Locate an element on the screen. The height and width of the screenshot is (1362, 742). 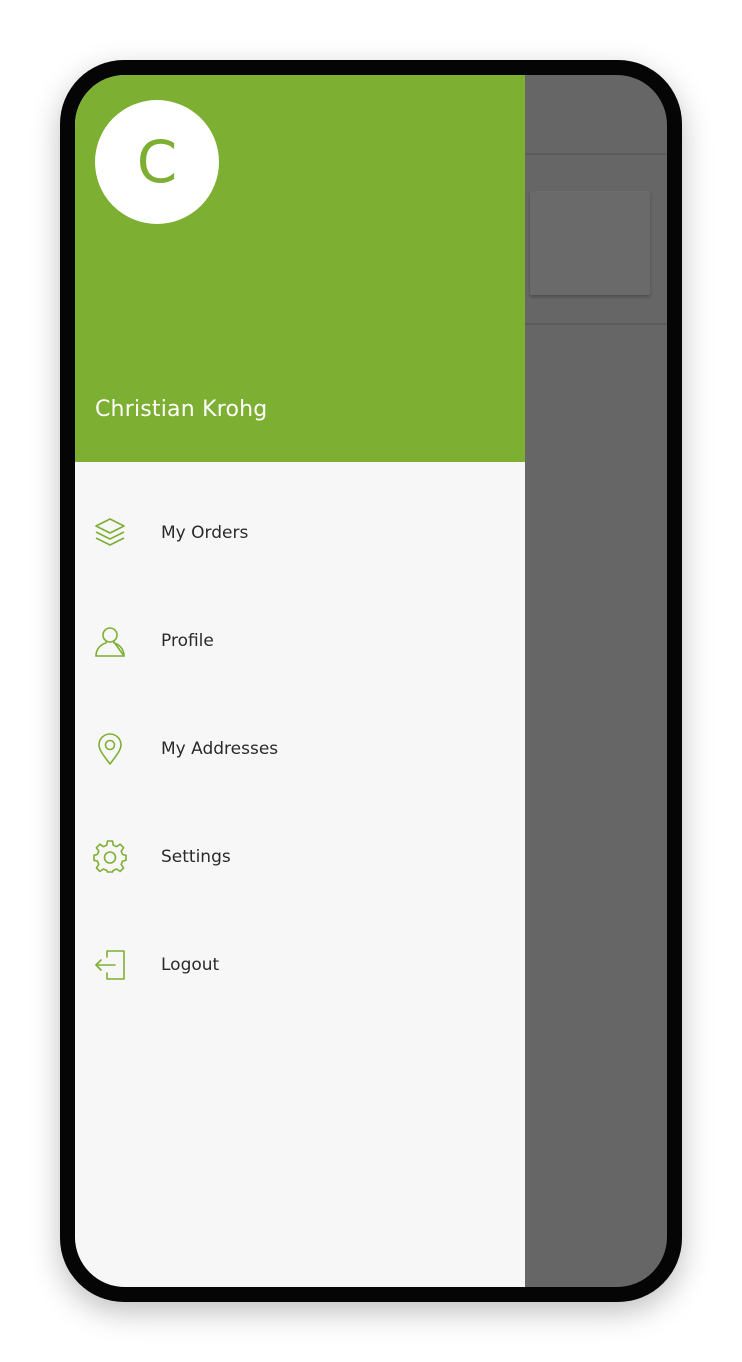
menu-item-my-orders: My Orders is located at coordinates (300, 533).